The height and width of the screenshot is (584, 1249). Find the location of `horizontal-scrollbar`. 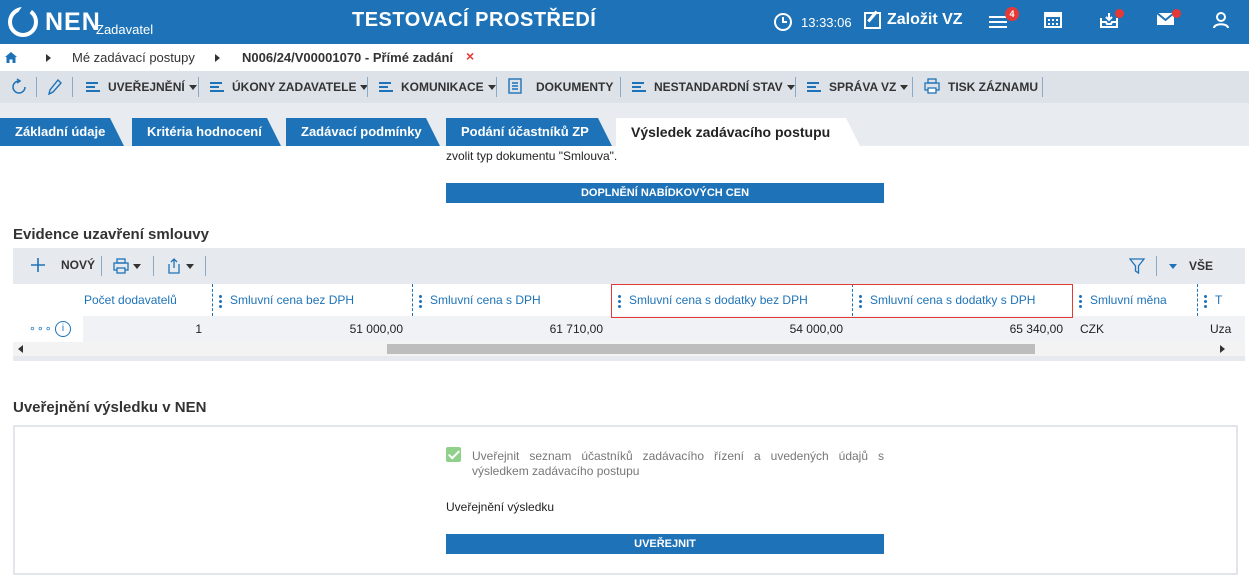

horizontal-scrollbar is located at coordinates (629, 349).